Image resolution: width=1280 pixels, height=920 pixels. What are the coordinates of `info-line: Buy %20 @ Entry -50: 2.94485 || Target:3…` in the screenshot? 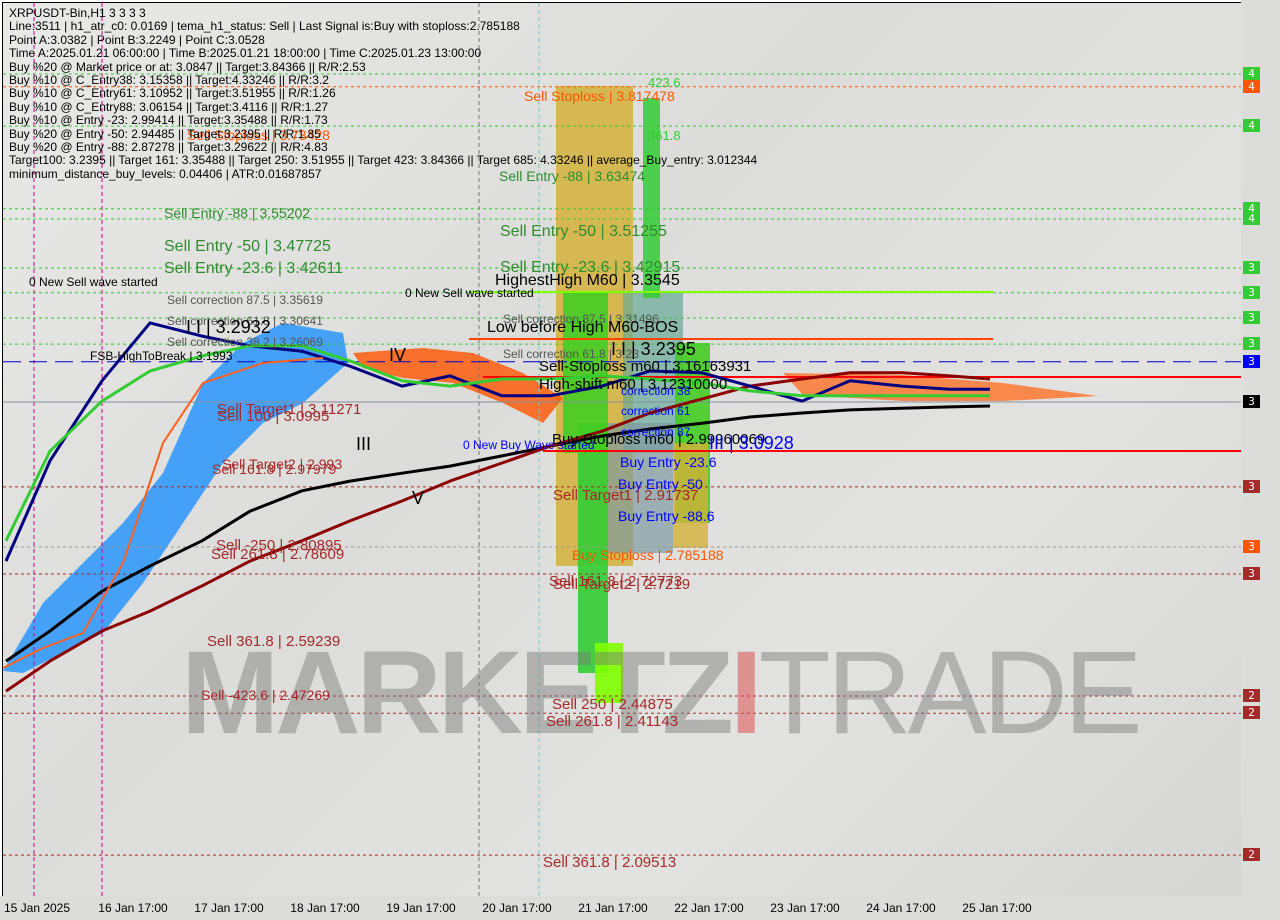 It's located at (165, 133).